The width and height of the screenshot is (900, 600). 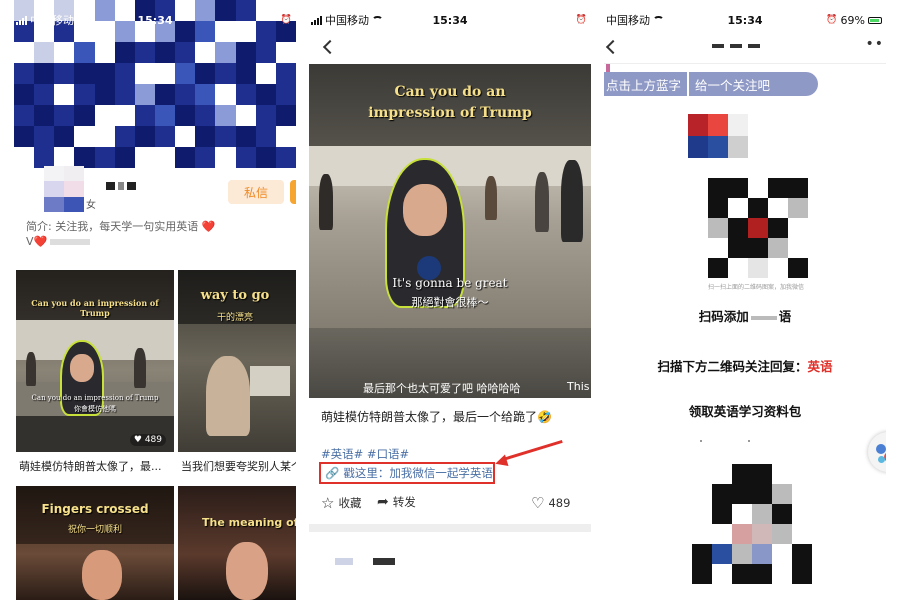 What do you see at coordinates (745, 315) in the screenshot?
I see `add-wechat-text: 扫码添加 语` at bounding box center [745, 315].